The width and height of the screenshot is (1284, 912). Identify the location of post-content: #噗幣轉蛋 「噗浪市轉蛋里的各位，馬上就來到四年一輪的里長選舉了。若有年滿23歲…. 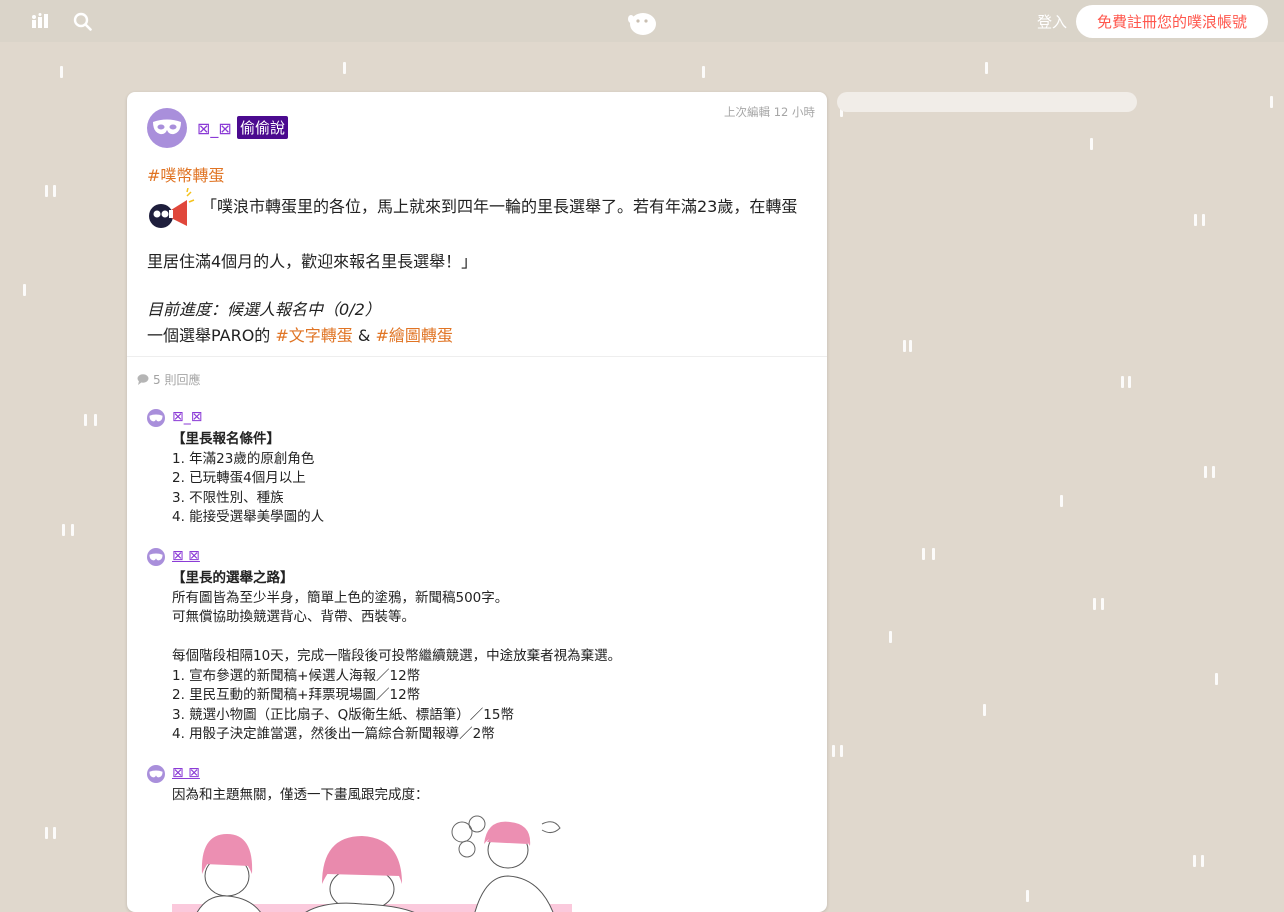
(477, 256).